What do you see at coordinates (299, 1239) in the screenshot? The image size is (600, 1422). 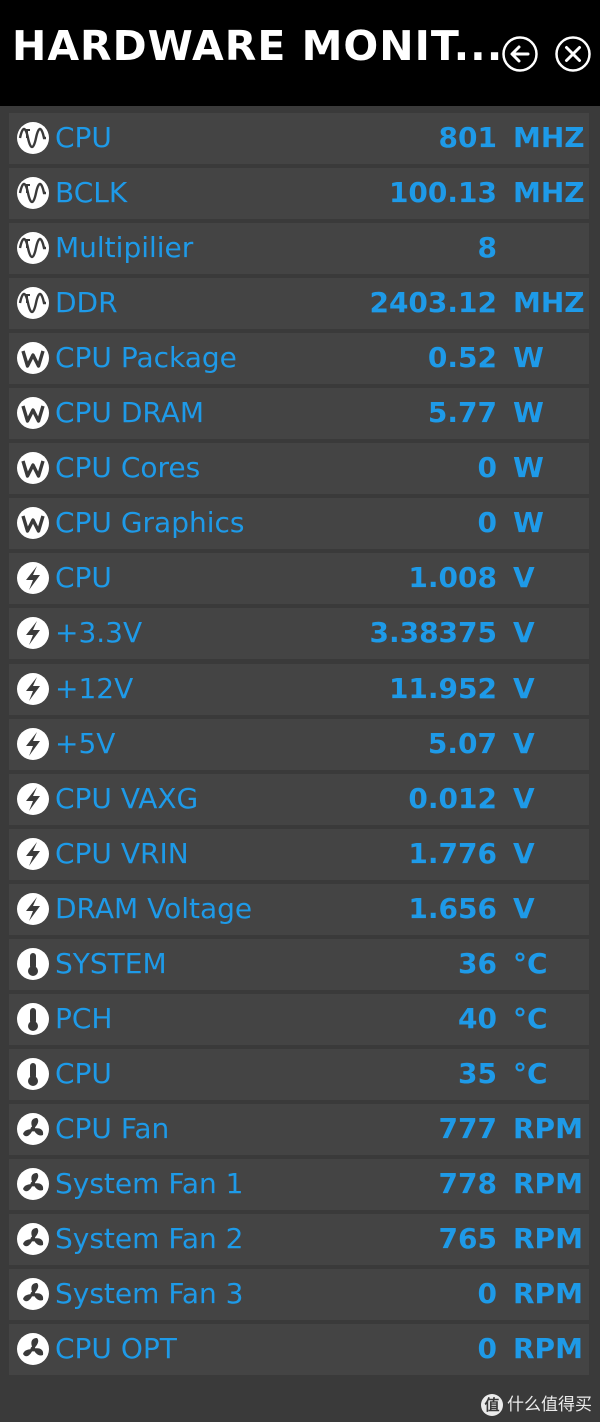 I see `sensor-row: System Fan 2 765 RPM` at bounding box center [299, 1239].